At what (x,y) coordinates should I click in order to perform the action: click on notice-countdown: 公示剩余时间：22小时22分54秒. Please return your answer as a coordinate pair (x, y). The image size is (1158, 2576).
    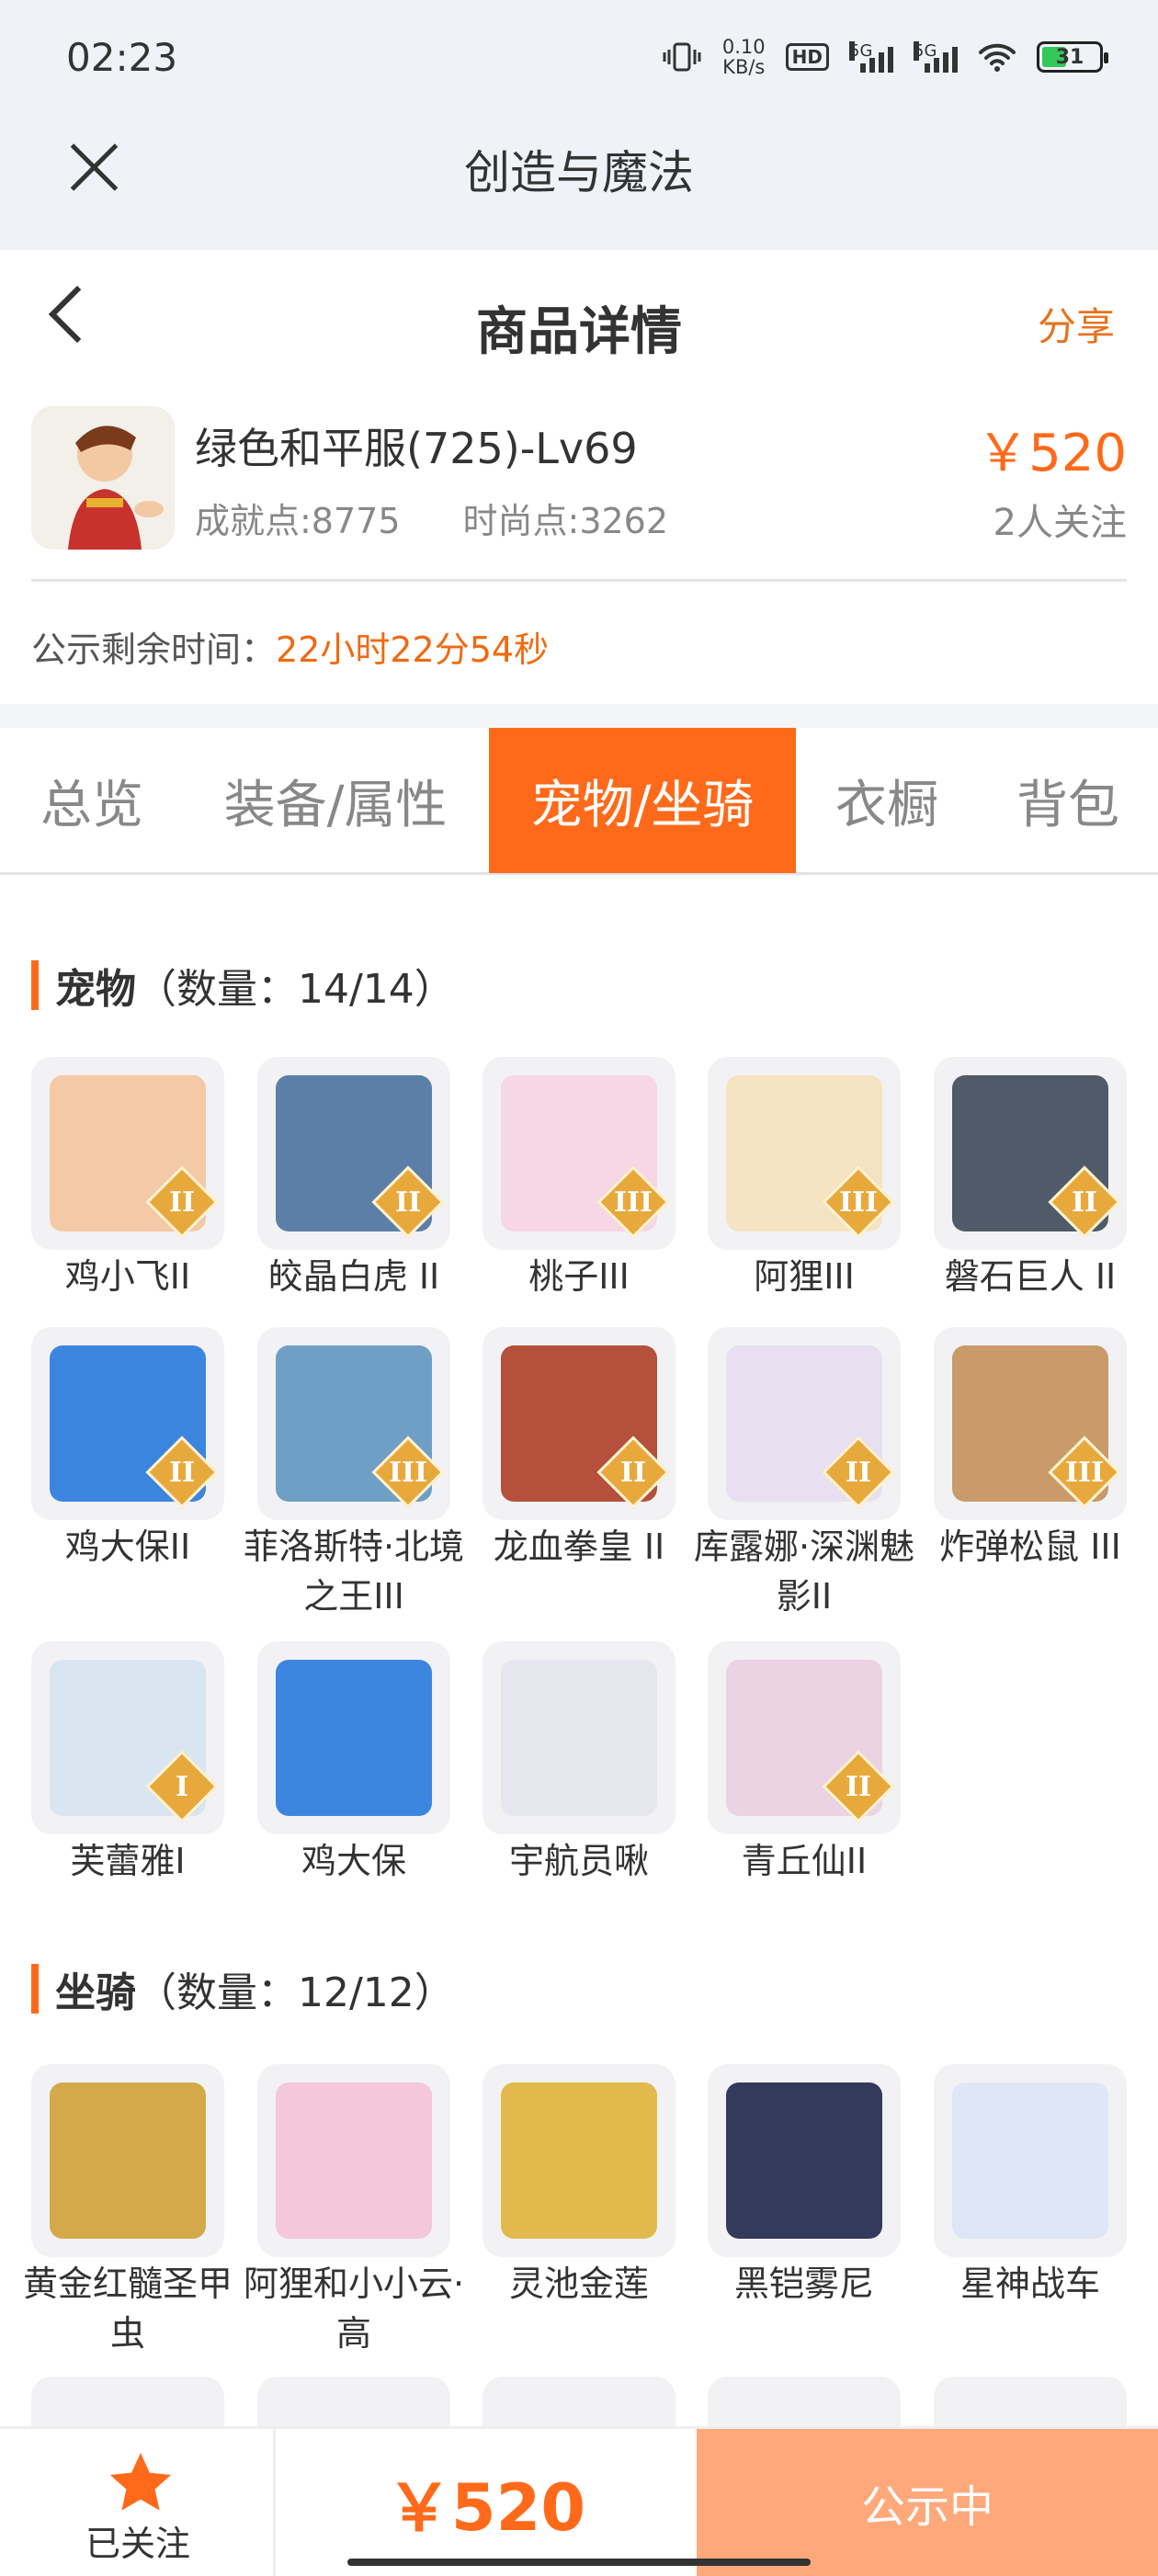
    Looking at the image, I should click on (291, 650).